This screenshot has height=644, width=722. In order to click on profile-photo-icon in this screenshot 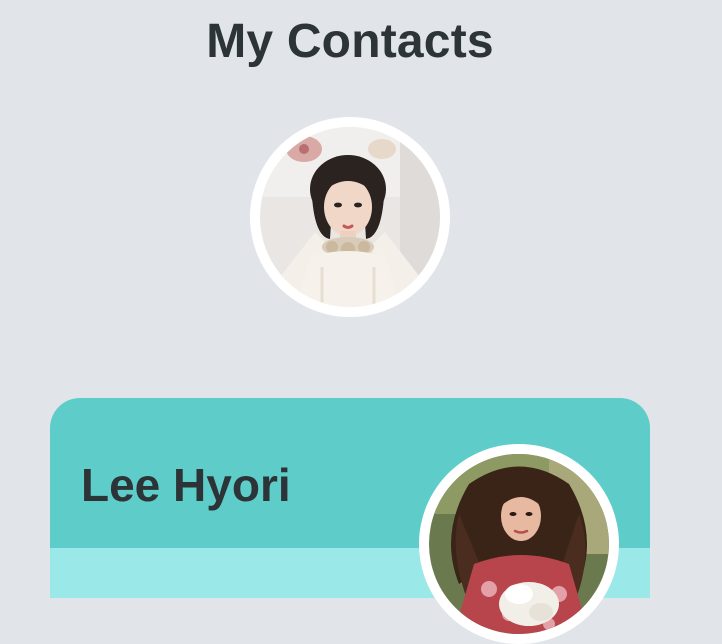, I will do `click(350, 217)`.